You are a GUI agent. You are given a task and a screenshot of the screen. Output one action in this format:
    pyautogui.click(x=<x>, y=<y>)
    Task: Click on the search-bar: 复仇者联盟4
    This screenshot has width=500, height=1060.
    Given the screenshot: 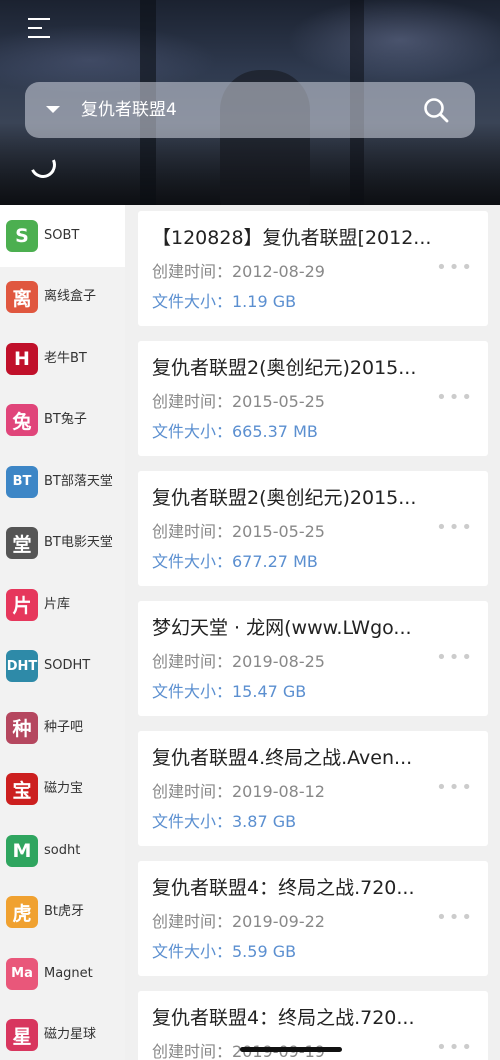 What is the action you would take?
    pyautogui.click(x=250, y=110)
    